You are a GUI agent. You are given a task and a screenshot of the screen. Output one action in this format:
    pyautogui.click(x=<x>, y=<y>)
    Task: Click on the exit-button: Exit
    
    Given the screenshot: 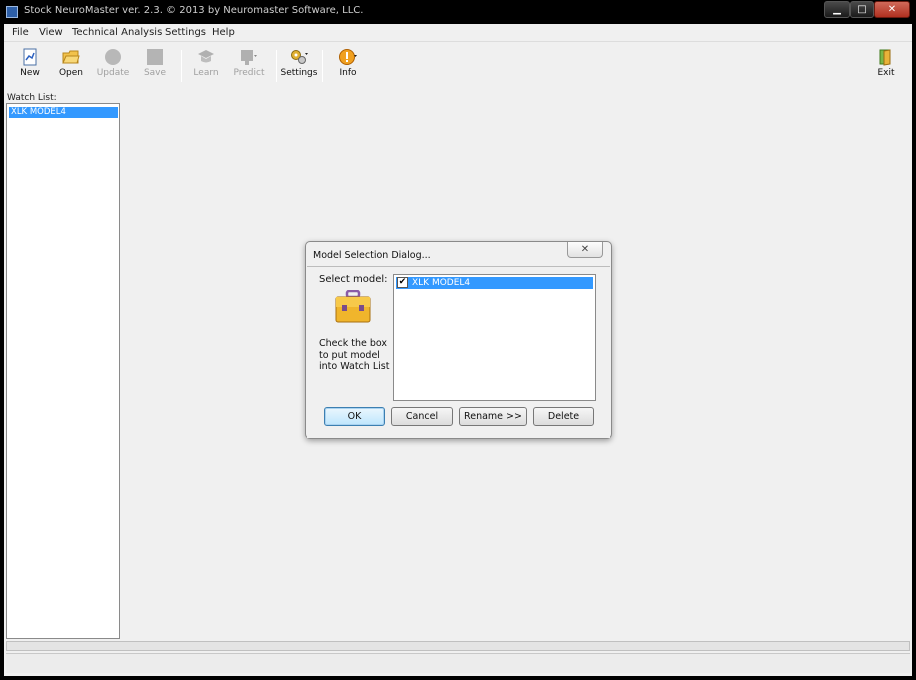 What is the action you would take?
    pyautogui.click(x=886, y=65)
    